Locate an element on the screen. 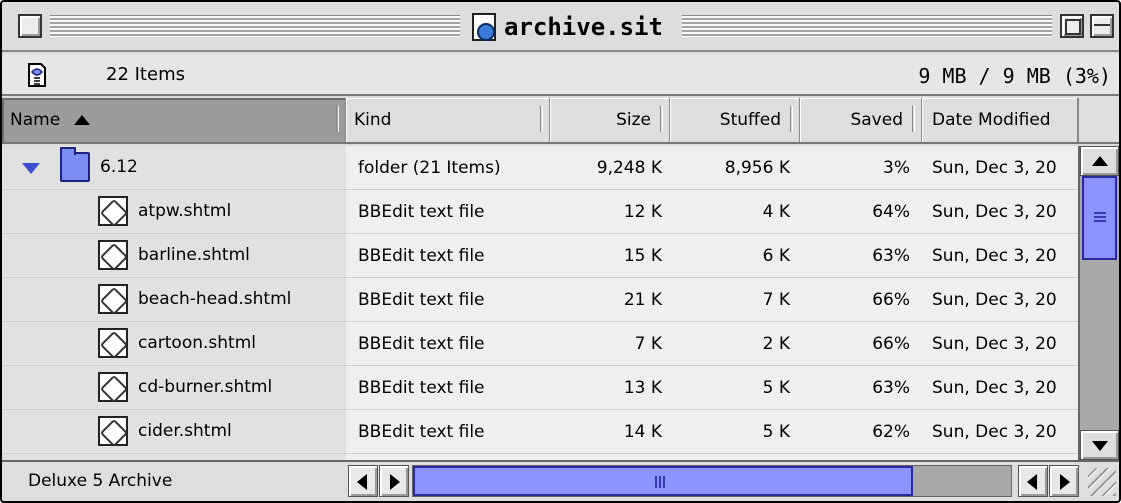 The image size is (1121, 503). arrow-down-icon is located at coordinates (1100, 446).